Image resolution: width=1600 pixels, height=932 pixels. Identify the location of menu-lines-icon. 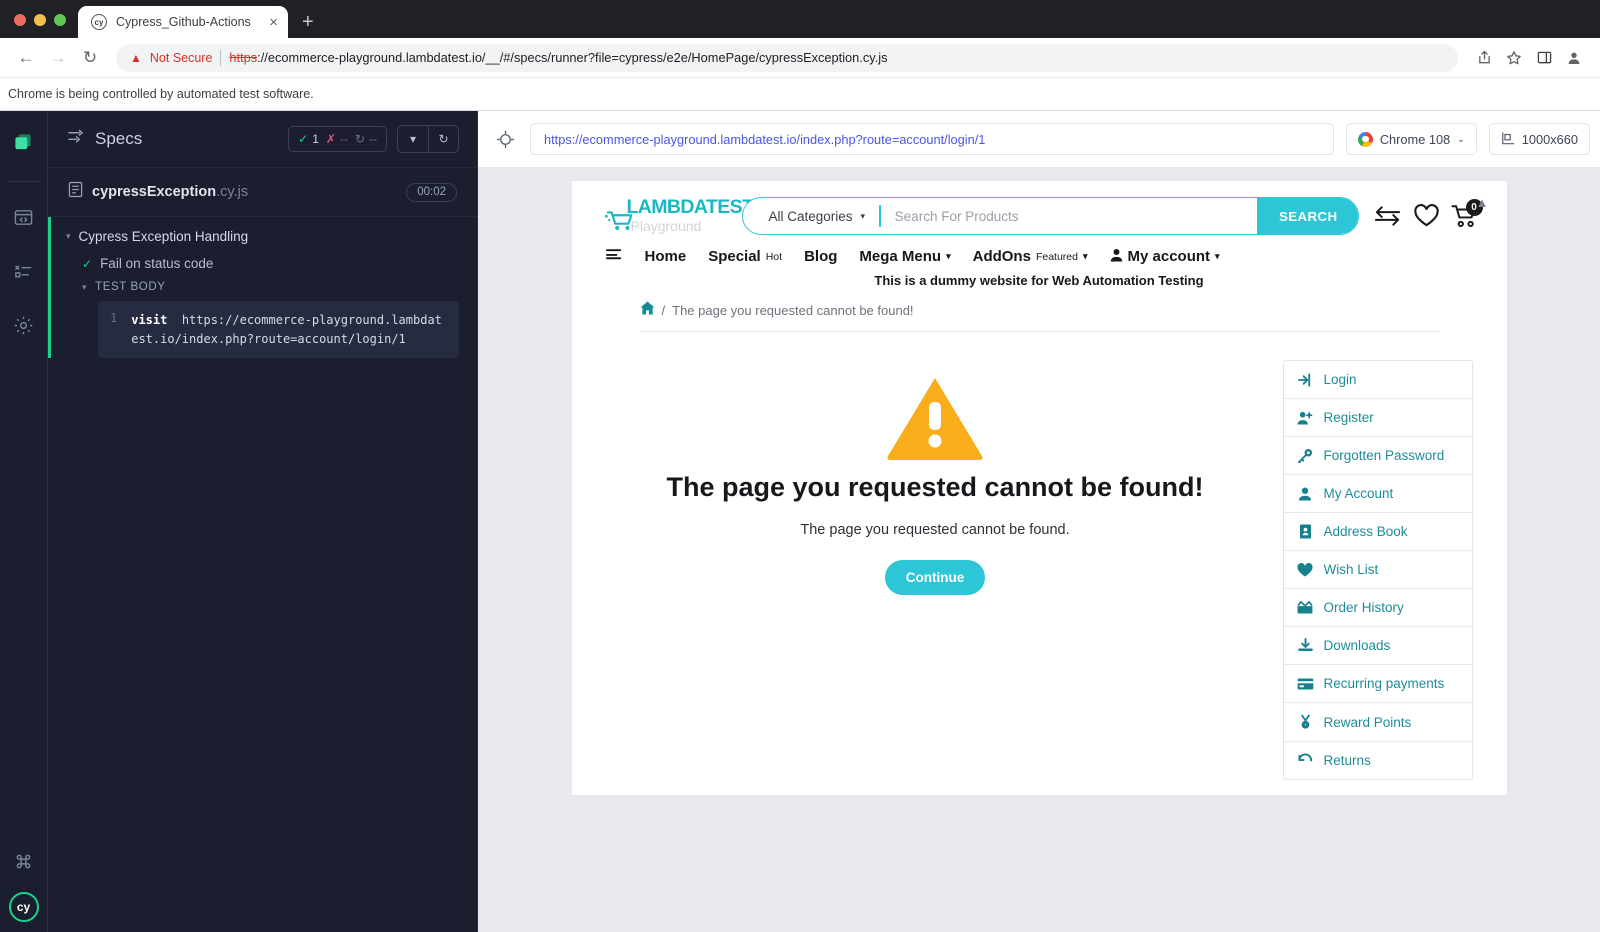
(614, 256).